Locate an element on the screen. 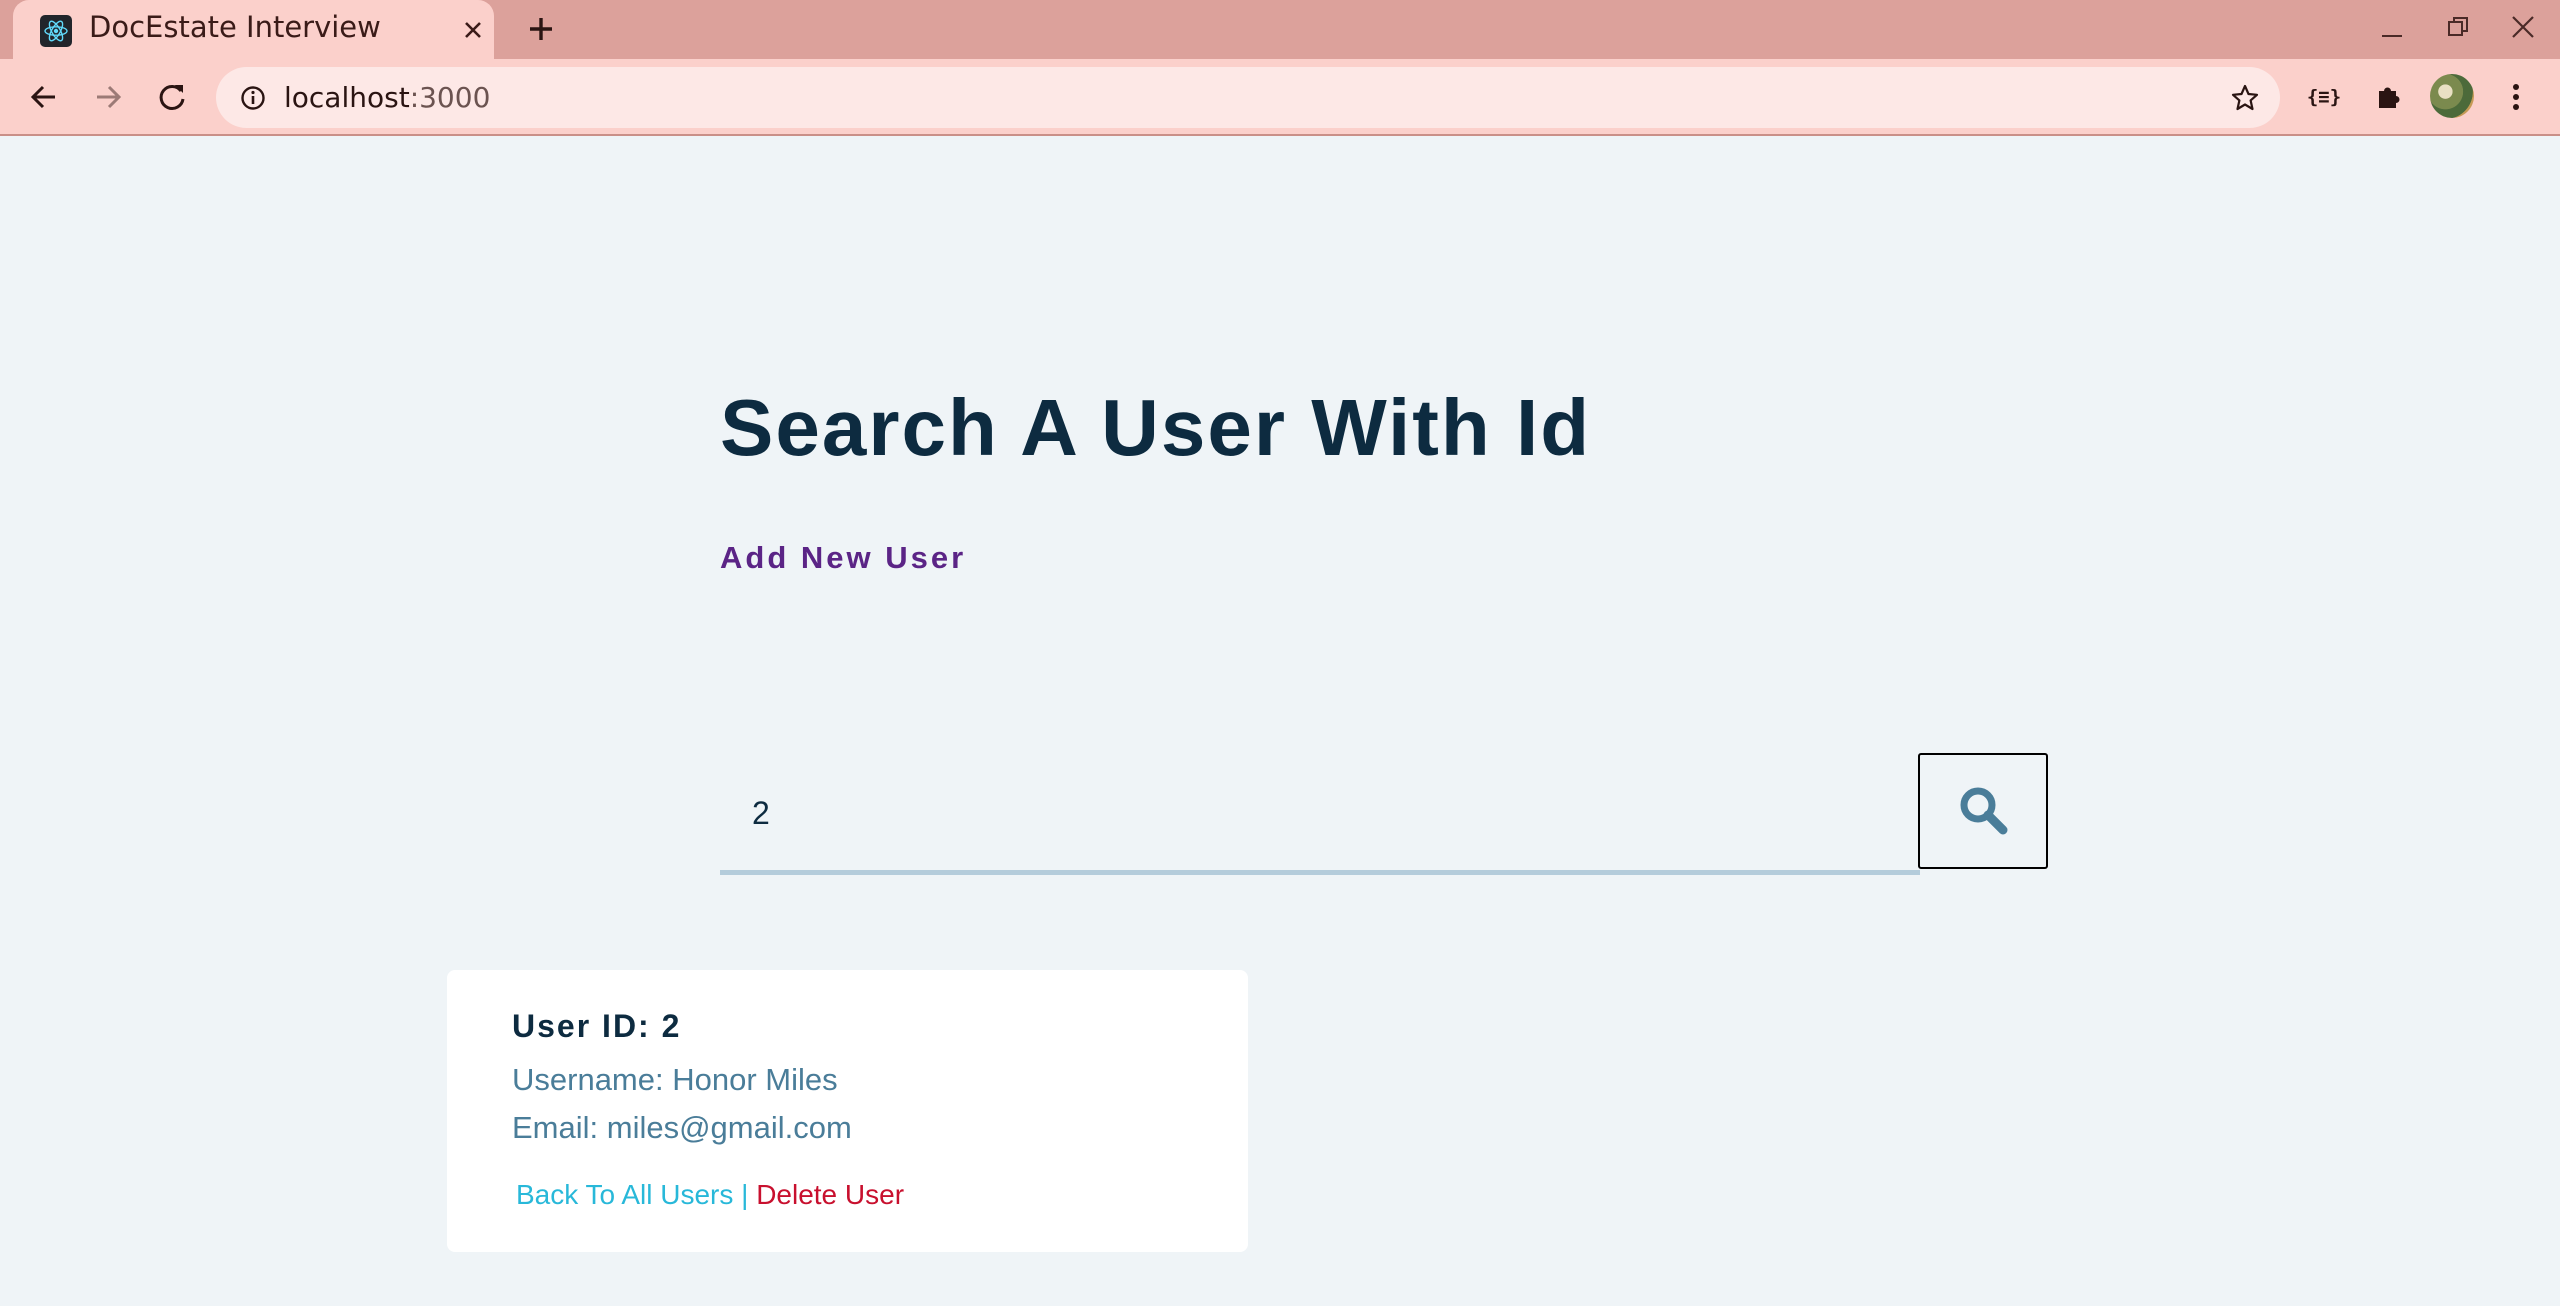  json-viewer-extension-icon: {≡} is located at coordinates (2324, 97).